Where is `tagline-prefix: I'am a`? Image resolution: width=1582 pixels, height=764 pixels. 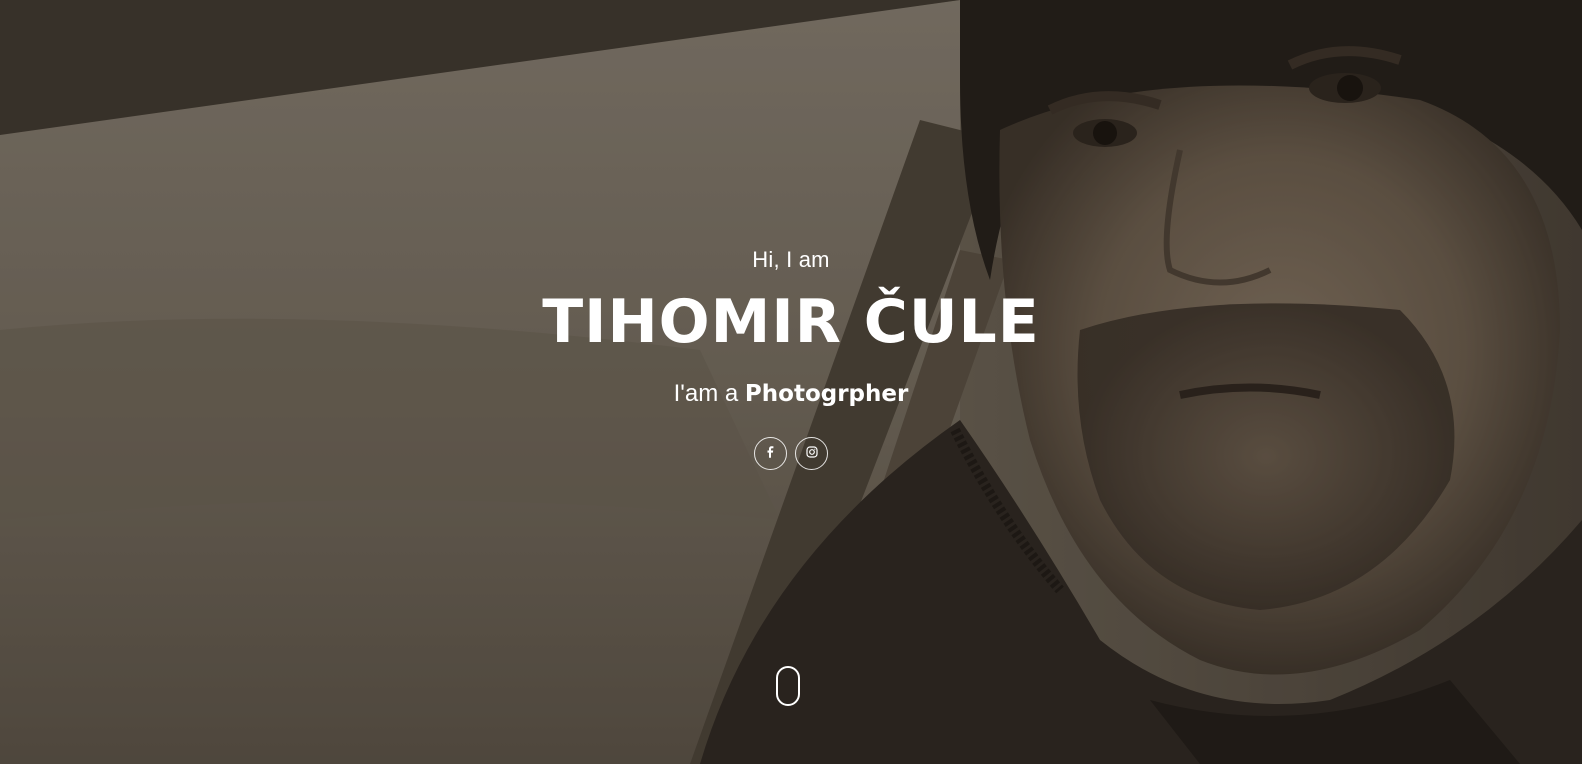
tagline-prefix: I'am a is located at coordinates (706, 393).